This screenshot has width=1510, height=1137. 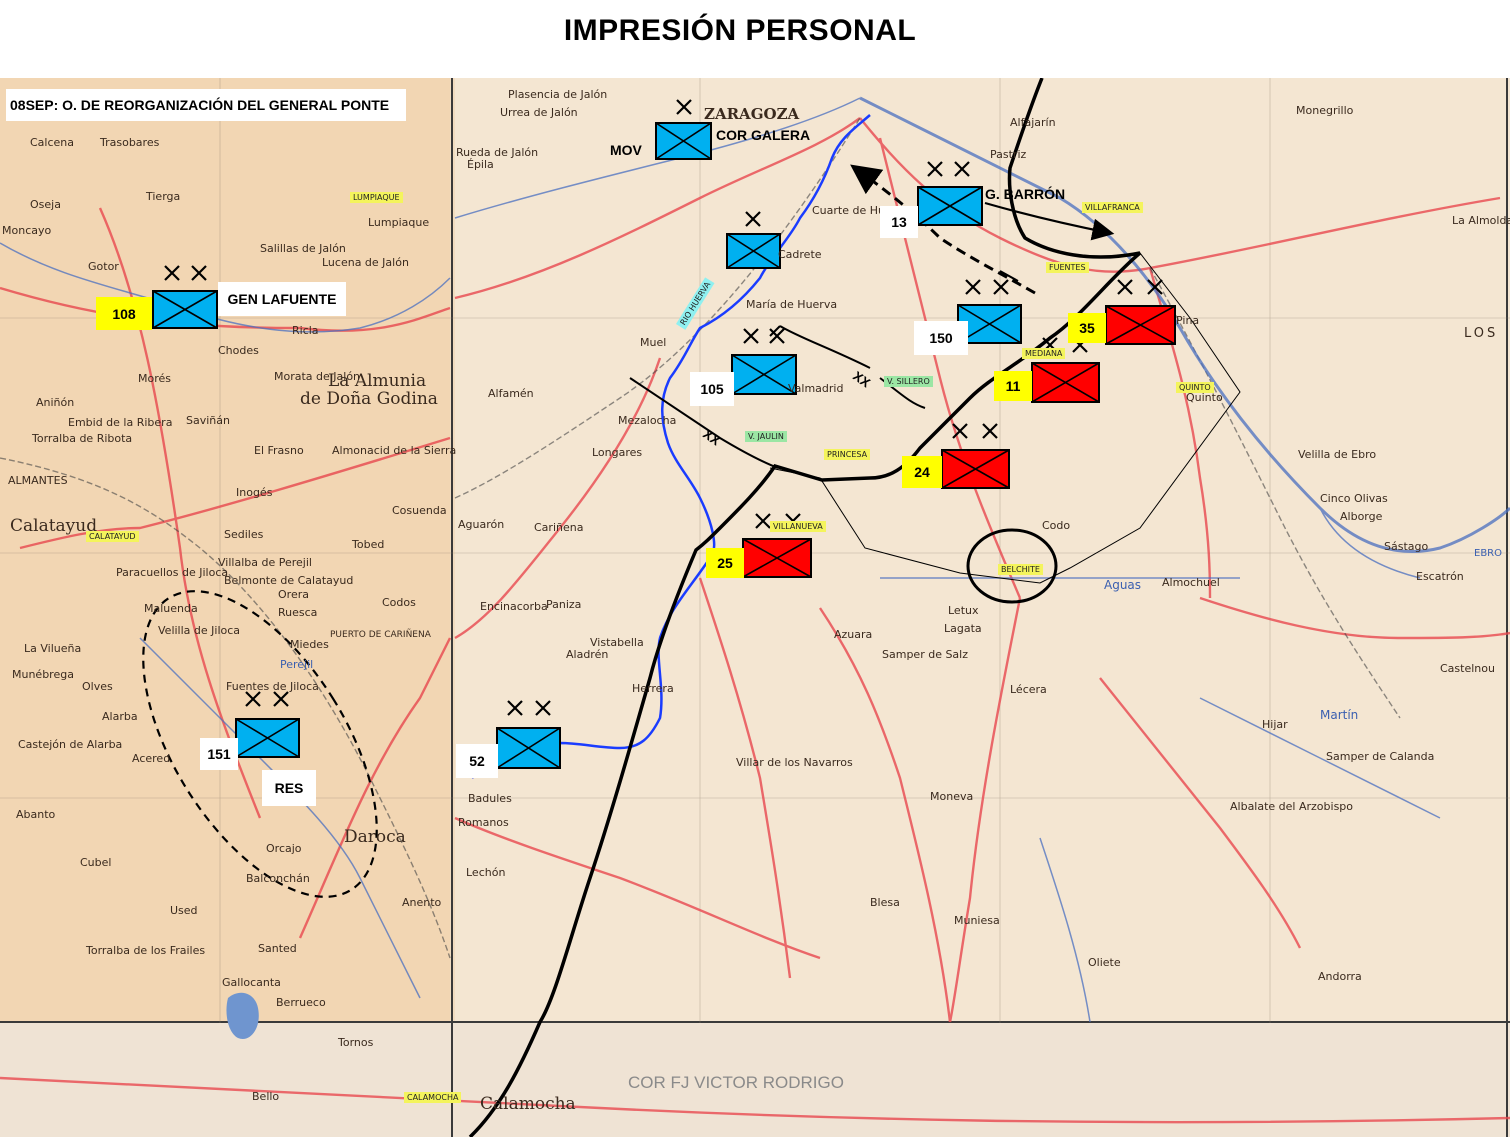 I want to click on unit-number-35: 35, so click(x=1087, y=328).